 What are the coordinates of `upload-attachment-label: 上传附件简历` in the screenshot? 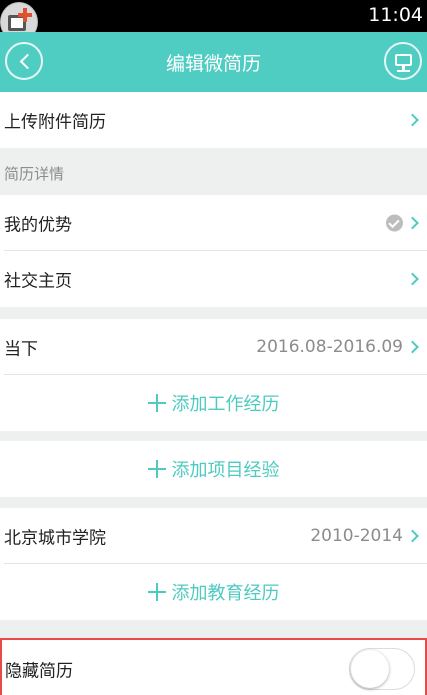 It's located at (55, 122).